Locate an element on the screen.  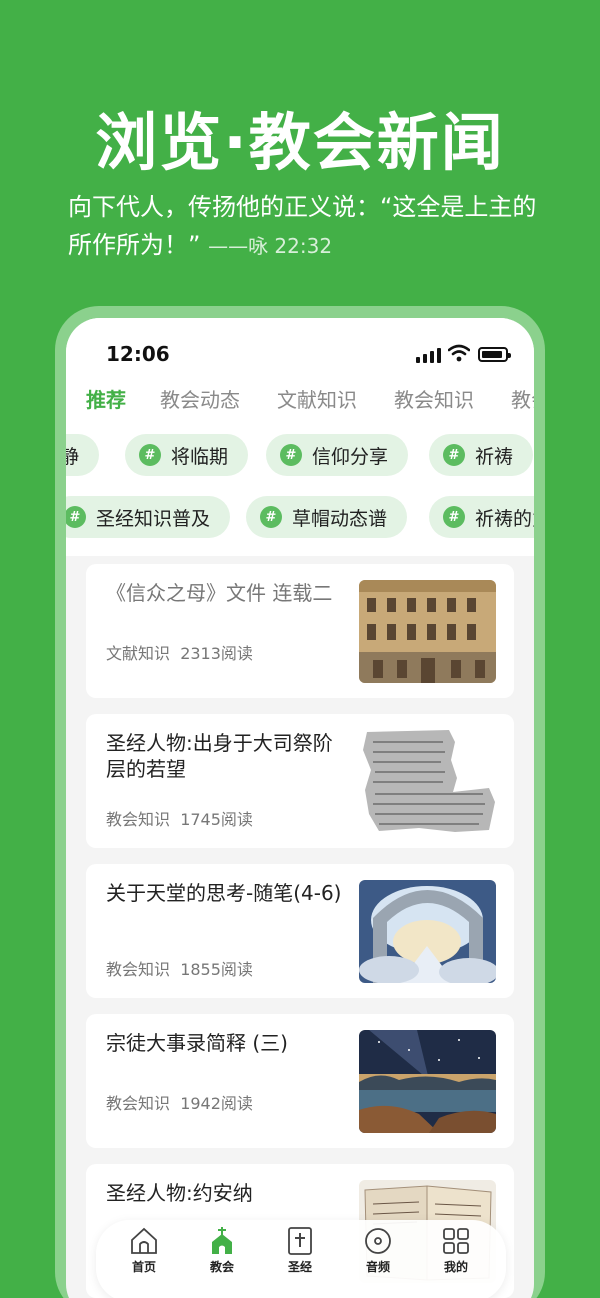
church-icon is located at coordinates (222, 1240).